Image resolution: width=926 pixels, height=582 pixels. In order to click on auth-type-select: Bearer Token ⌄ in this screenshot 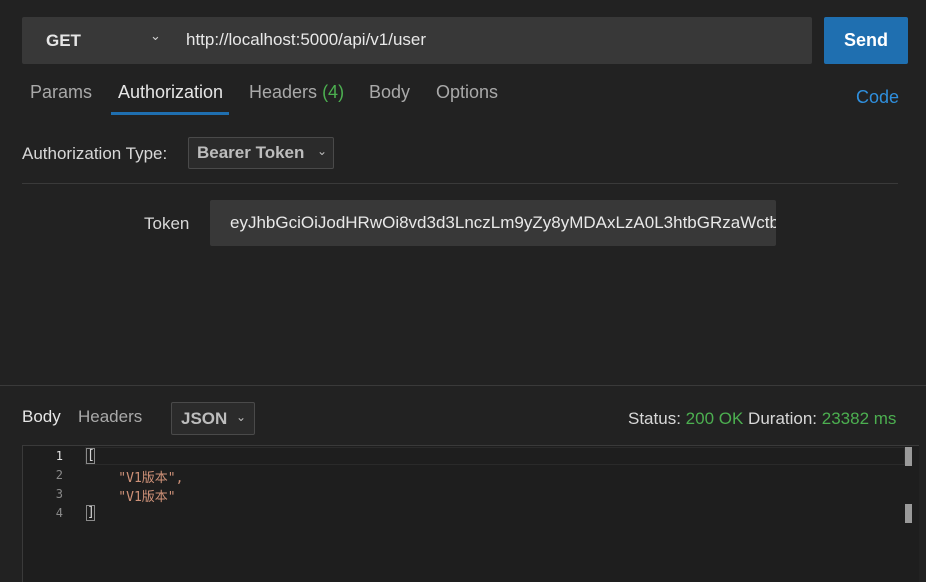, I will do `click(261, 153)`.